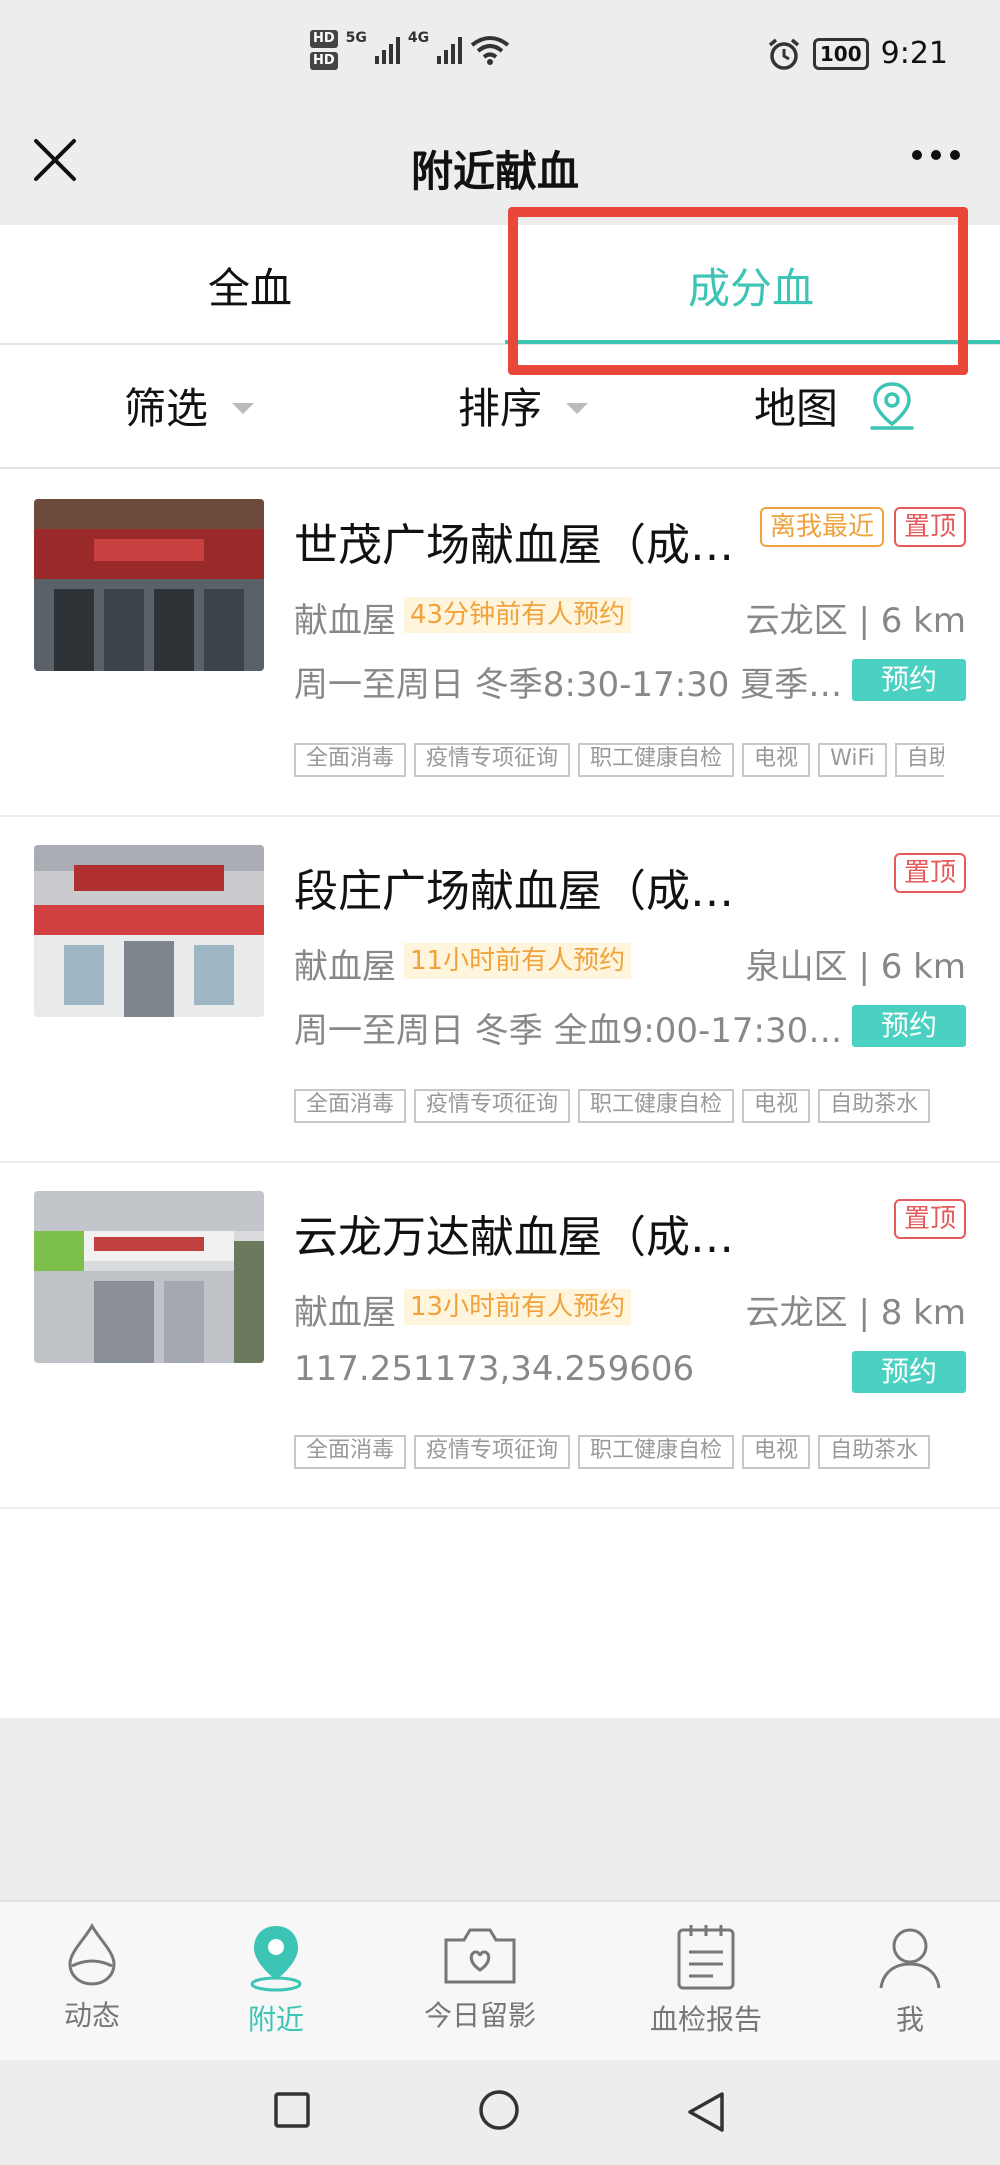 The image size is (1000, 2165). What do you see at coordinates (91, 2015) in the screenshot?
I see `tab-label: 动态` at bounding box center [91, 2015].